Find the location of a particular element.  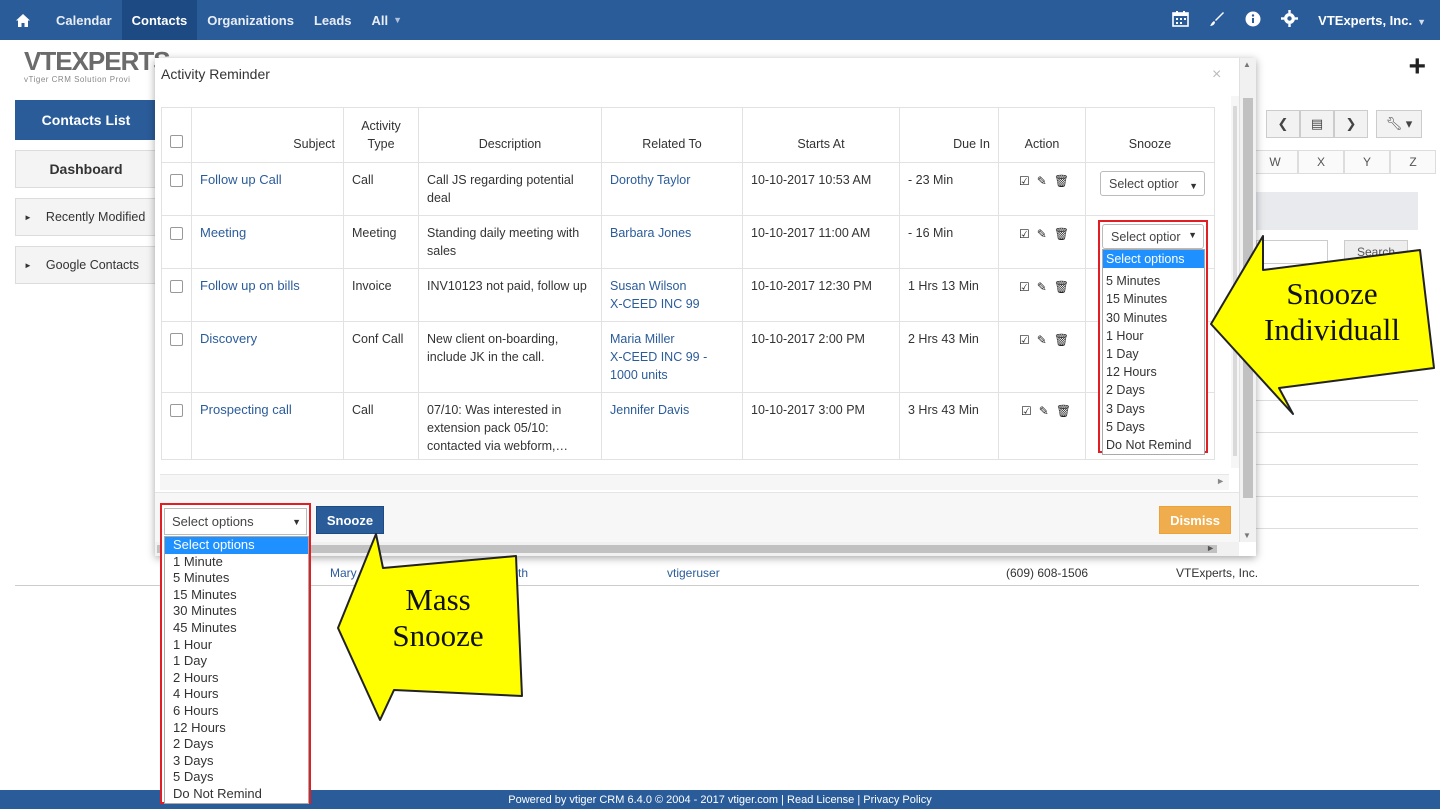

close-icon: × is located at coordinates (1216, 75).